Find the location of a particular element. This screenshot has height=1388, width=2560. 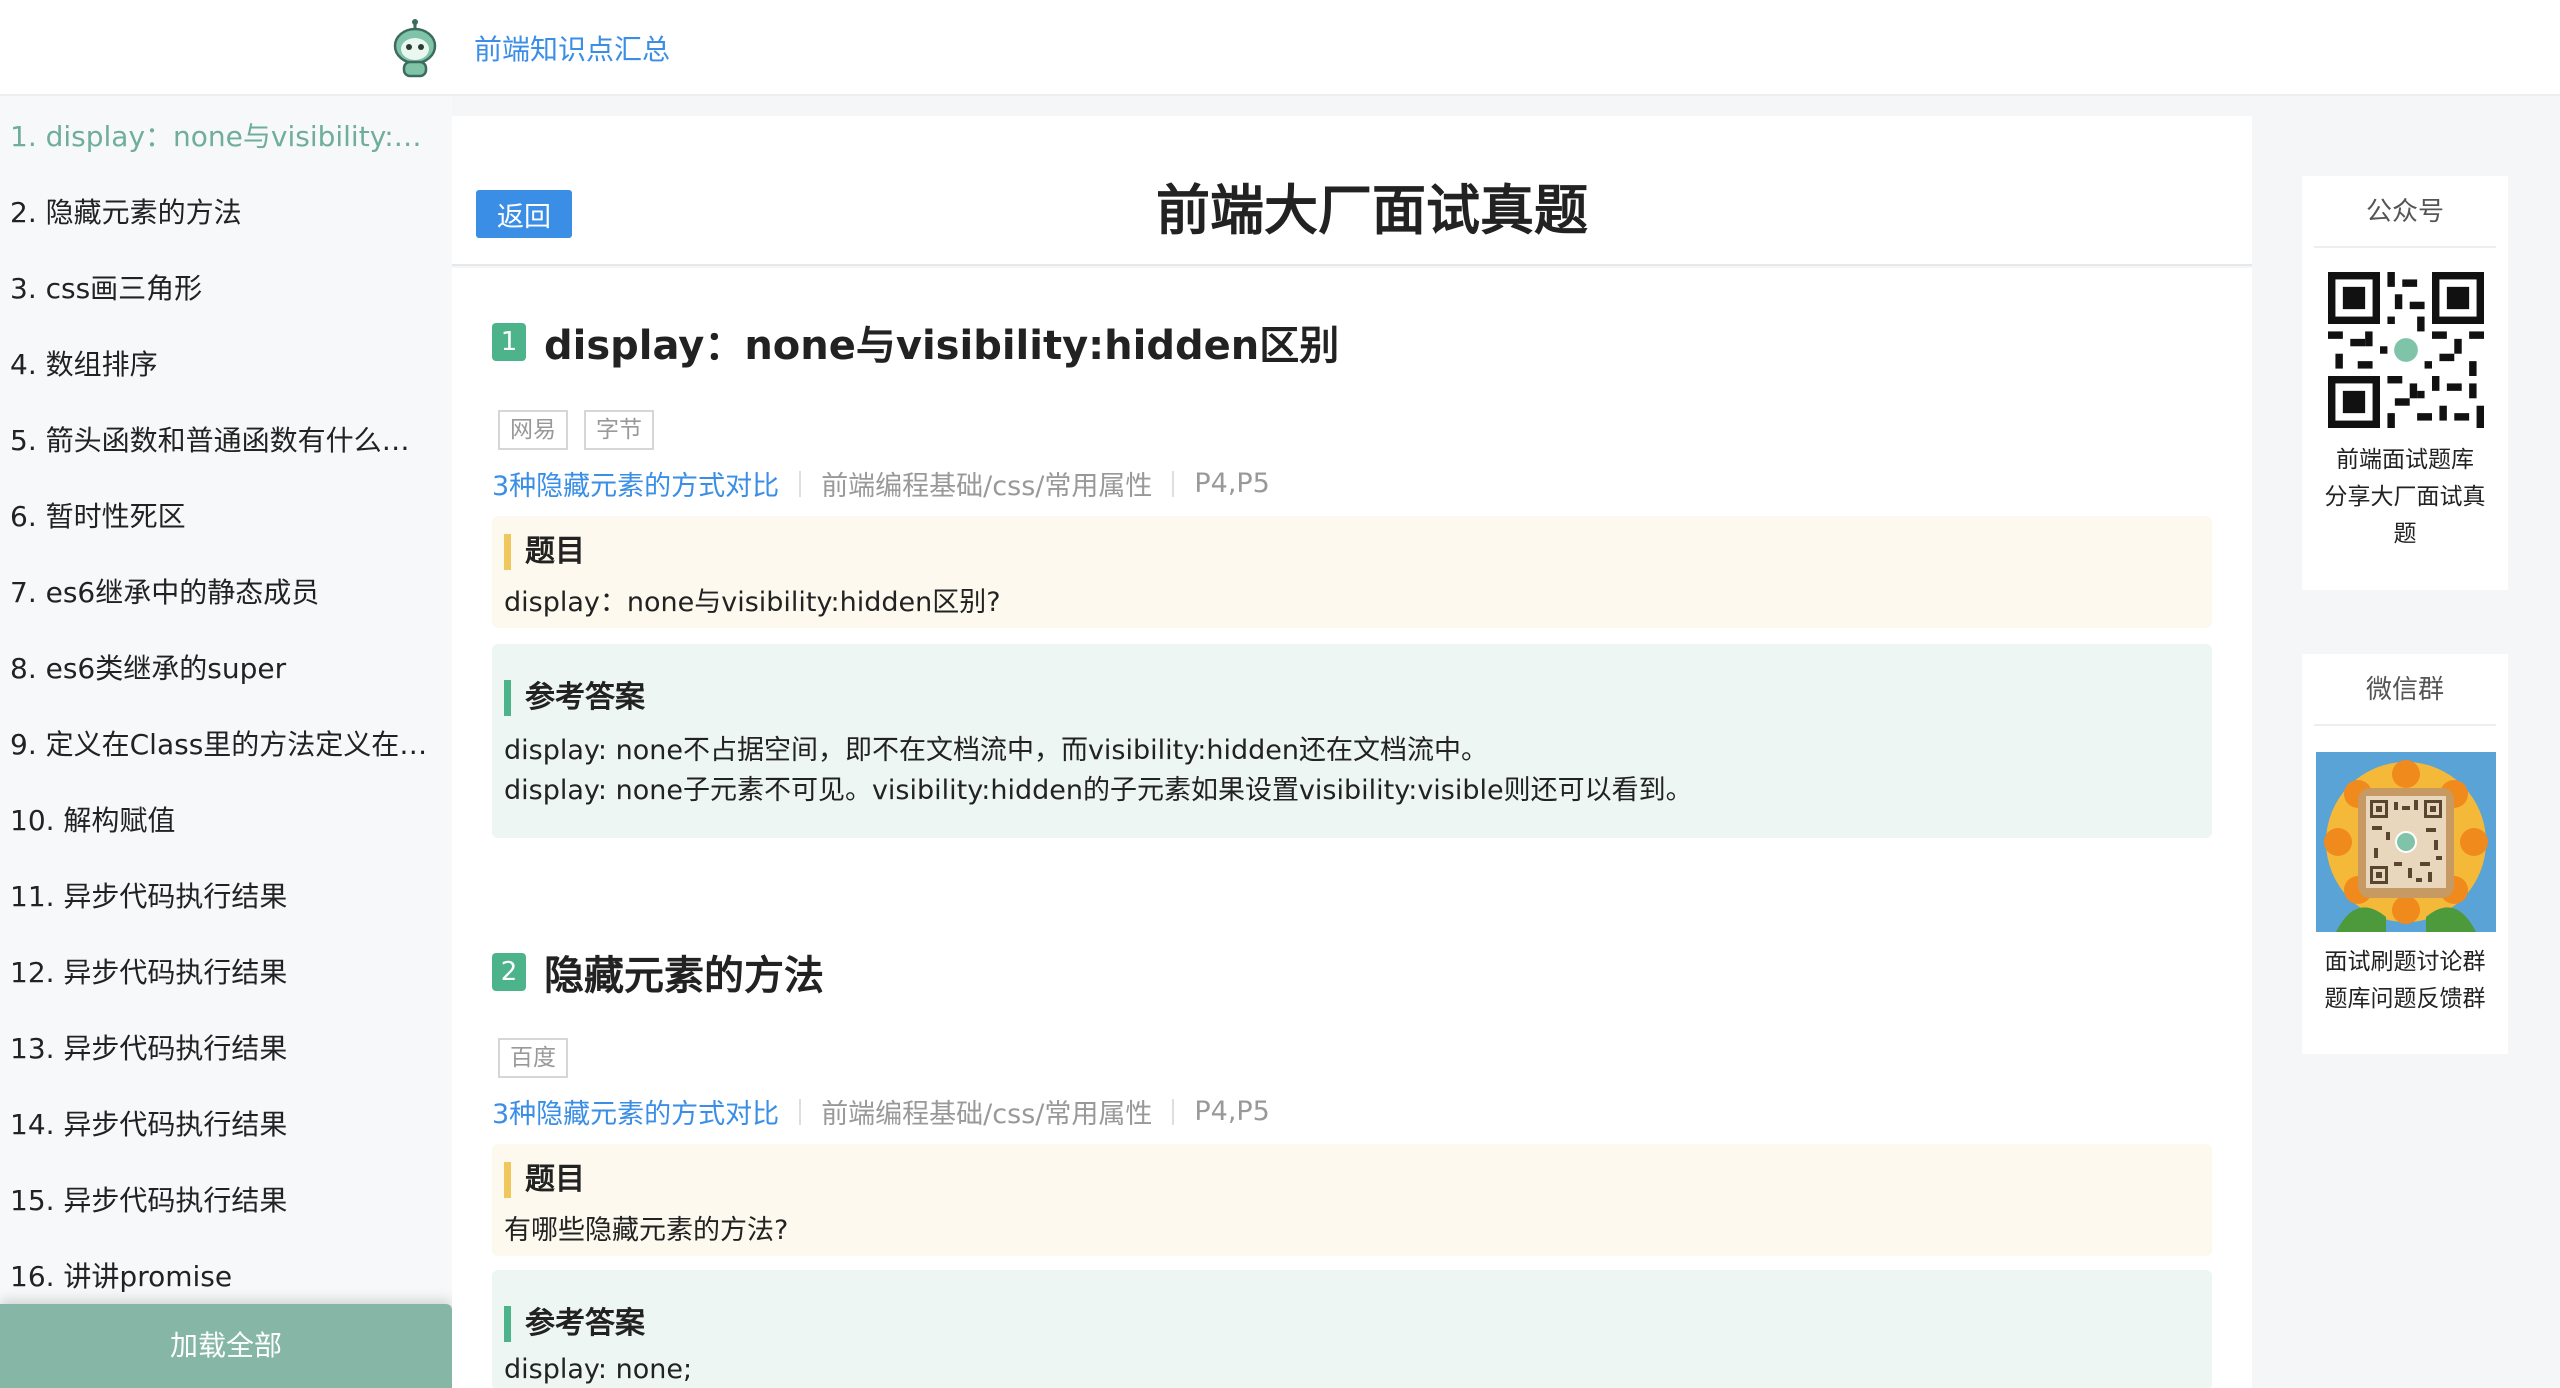

sidebar-item-16: 16. 讲讲promise is located at coordinates (220, 1277).